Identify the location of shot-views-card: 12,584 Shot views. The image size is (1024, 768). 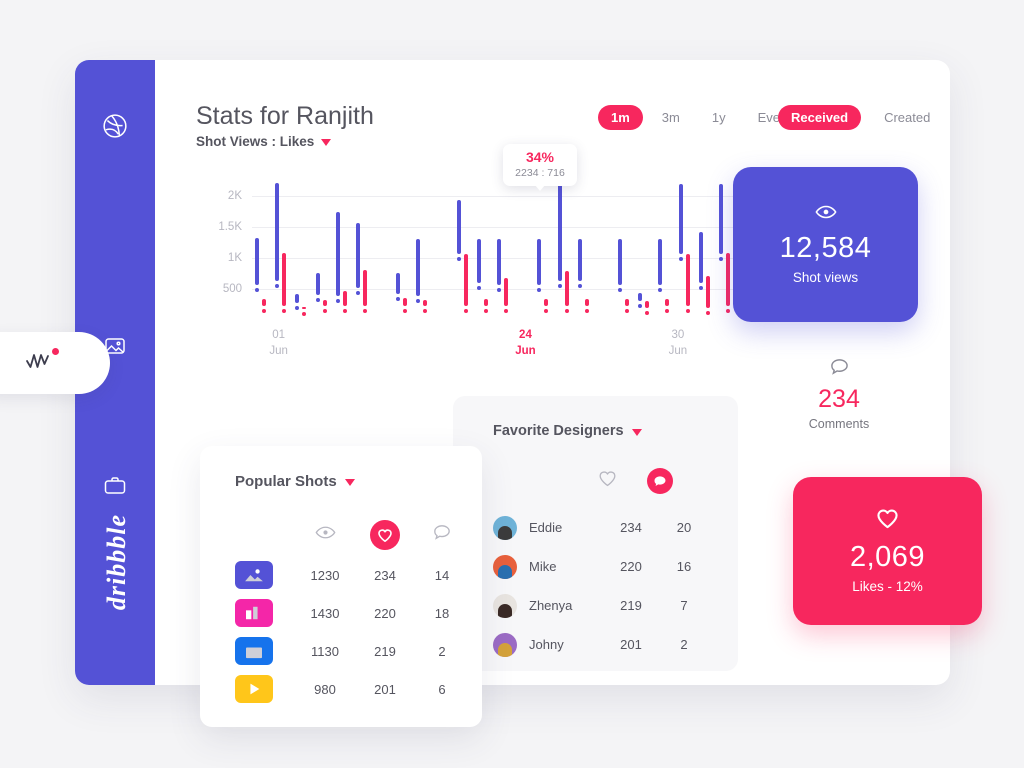
(825, 244).